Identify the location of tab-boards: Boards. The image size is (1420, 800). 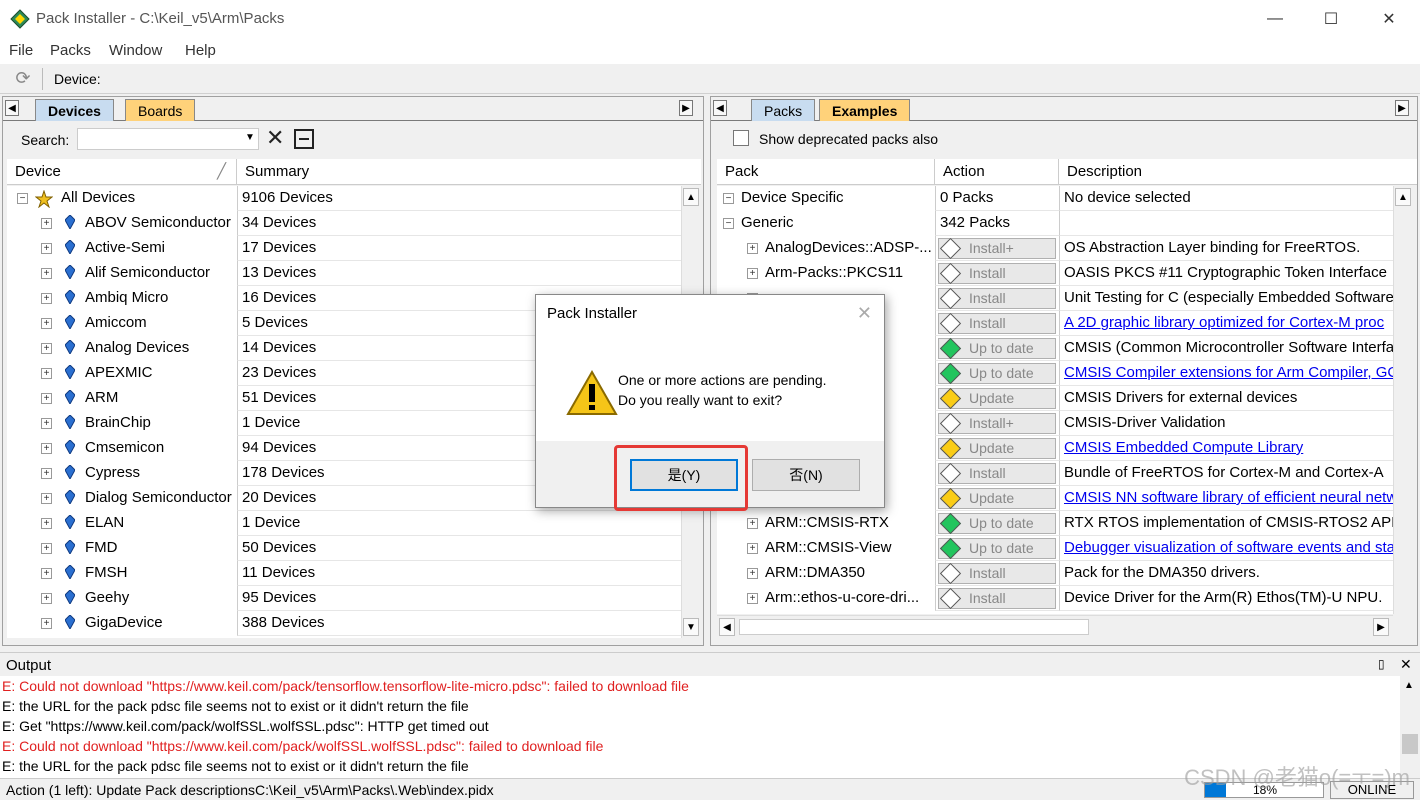
(160, 110).